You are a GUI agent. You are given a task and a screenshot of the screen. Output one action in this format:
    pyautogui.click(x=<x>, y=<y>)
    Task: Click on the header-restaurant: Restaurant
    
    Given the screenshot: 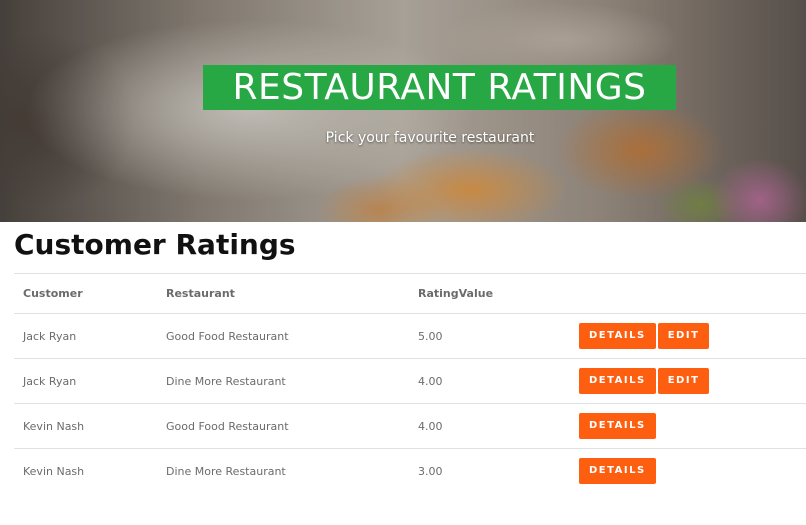 What is the action you would take?
    pyautogui.click(x=283, y=293)
    